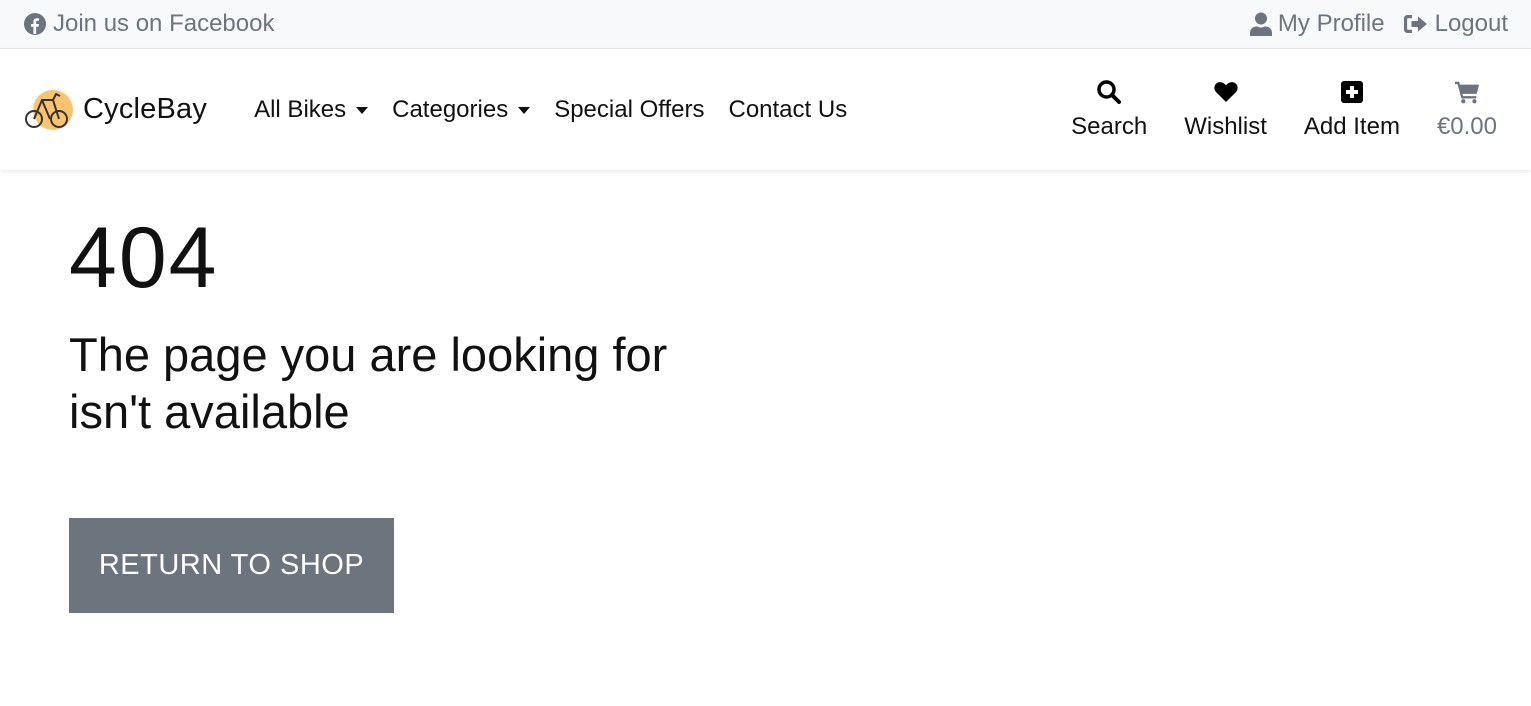 The image size is (1531, 706). I want to click on nav-categories-dropdown: Categories, so click(461, 109).